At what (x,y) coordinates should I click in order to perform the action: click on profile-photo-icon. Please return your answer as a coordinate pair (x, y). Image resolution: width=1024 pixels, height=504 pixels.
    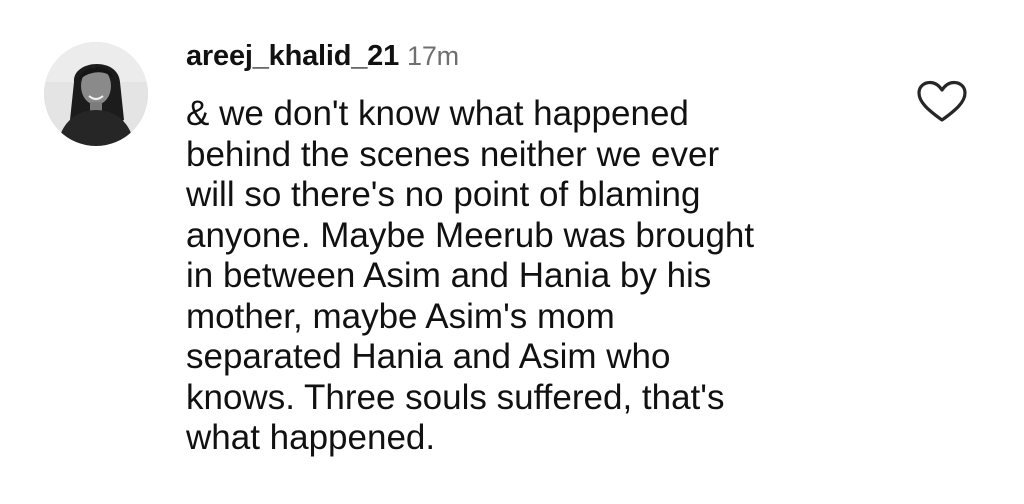
    Looking at the image, I should click on (96, 94).